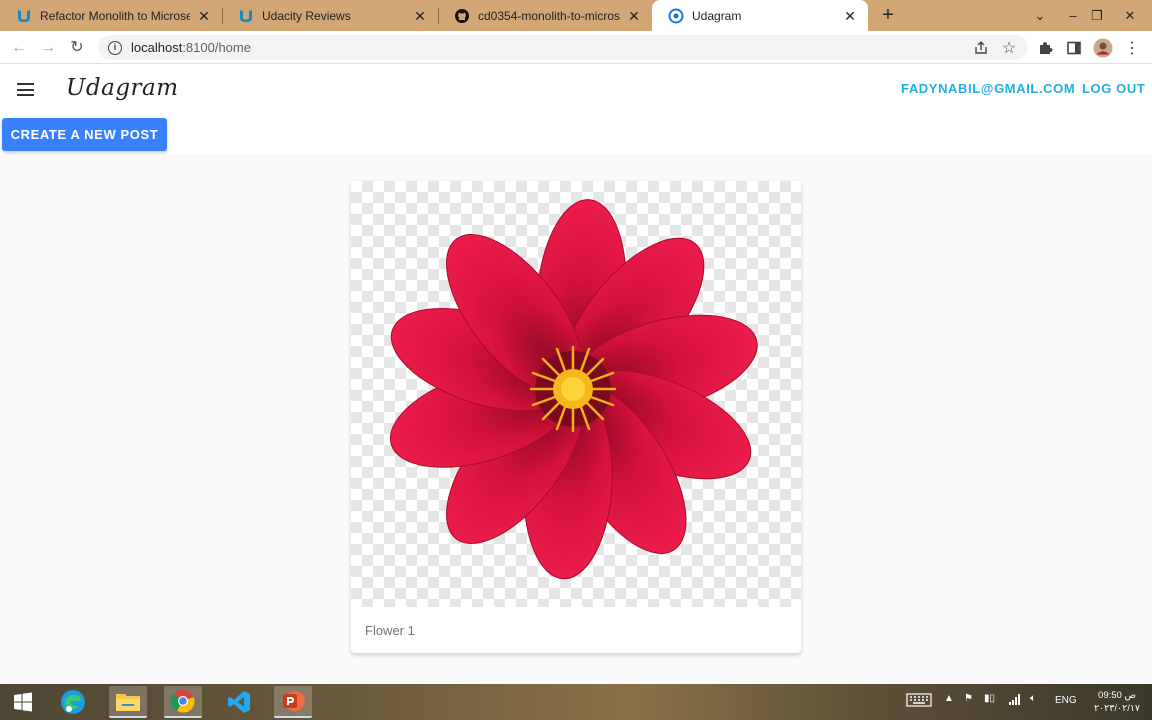 This screenshot has width=1152, height=720. What do you see at coordinates (19, 48) in the screenshot?
I see `back-arrow-icon: ←` at bounding box center [19, 48].